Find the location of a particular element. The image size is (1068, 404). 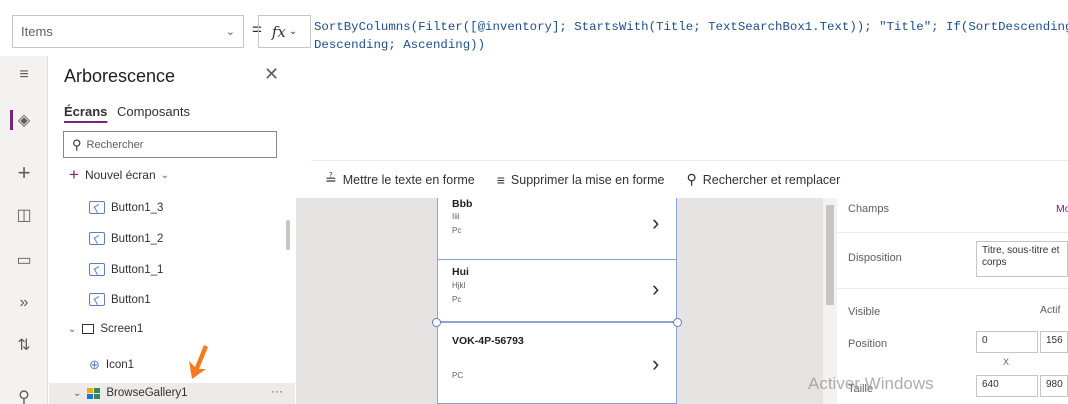

find-replace-button: ⚲ Rechercher et remplacer is located at coordinates (763, 179).